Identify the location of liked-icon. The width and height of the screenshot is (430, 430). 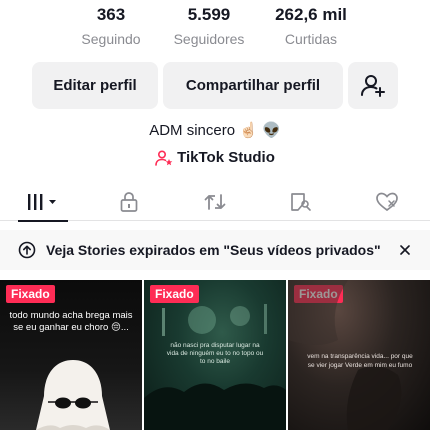
(387, 202).